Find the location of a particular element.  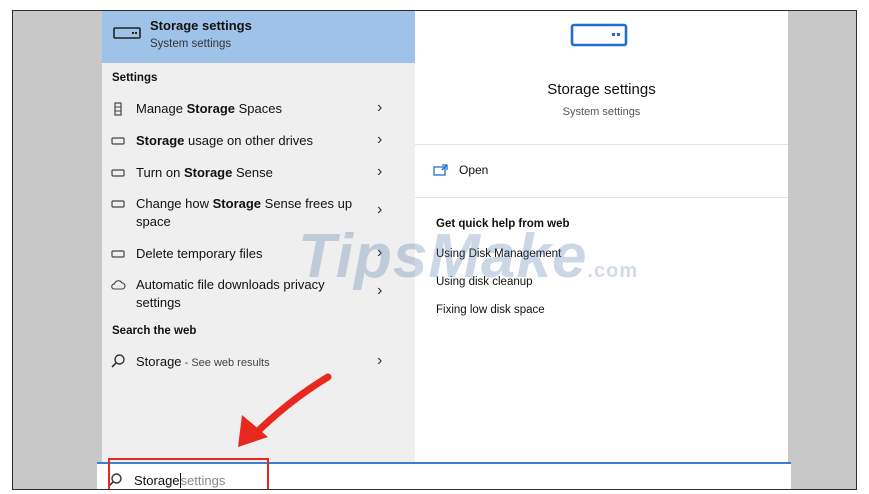

result-text-pre: Turn on is located at coordinates (160, 172).